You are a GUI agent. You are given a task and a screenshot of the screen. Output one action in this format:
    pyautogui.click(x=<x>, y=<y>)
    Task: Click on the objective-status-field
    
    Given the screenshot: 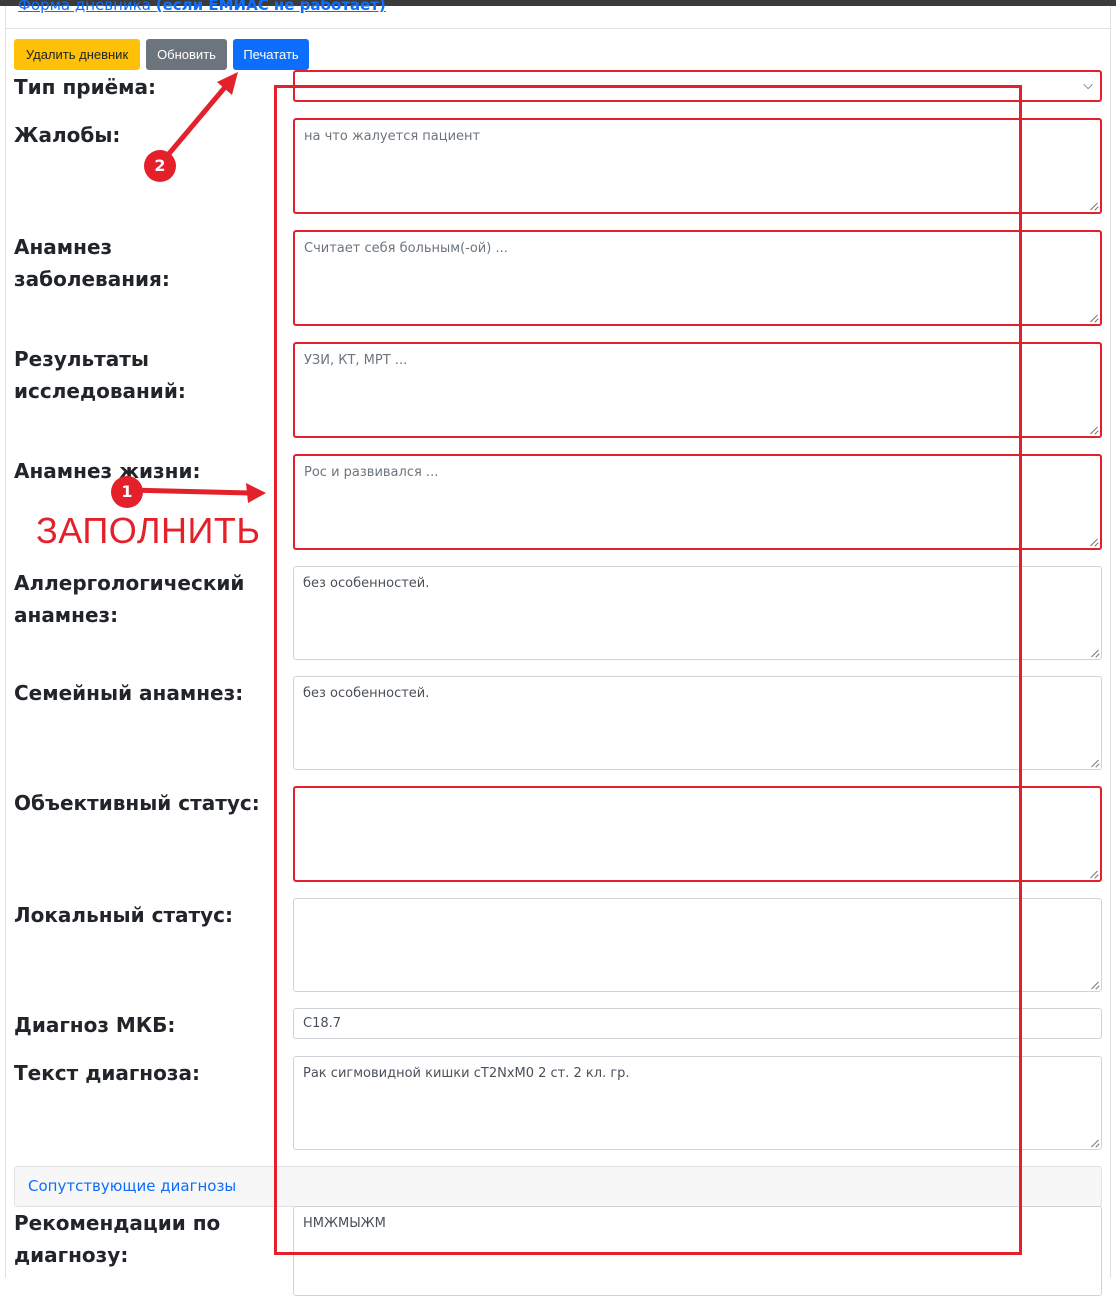 What is the action you would take?
    pyautogui.click(x=697, y=834)
    